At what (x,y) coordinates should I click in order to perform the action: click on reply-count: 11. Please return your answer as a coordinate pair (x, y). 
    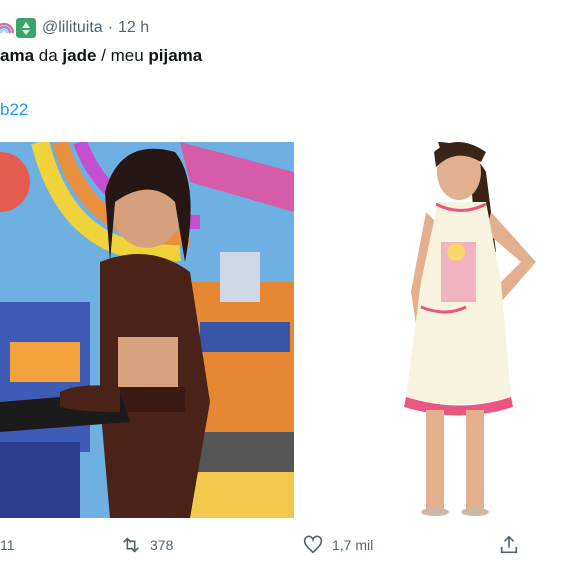
    Looking at the image, I should click on (7, 545).